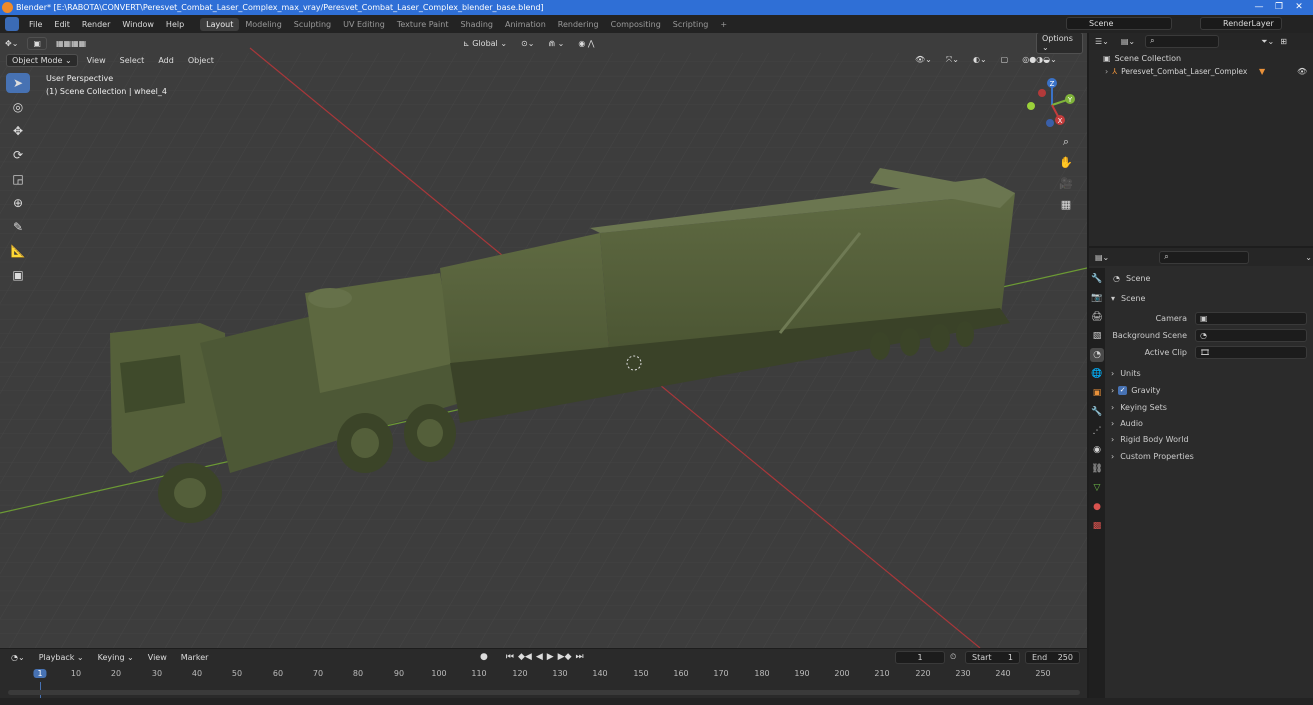  What do you see at coordinates (1097, 450) in the screenshot?
I see `physics-tab-icon: ◉` at bounding box center [1097, 450].